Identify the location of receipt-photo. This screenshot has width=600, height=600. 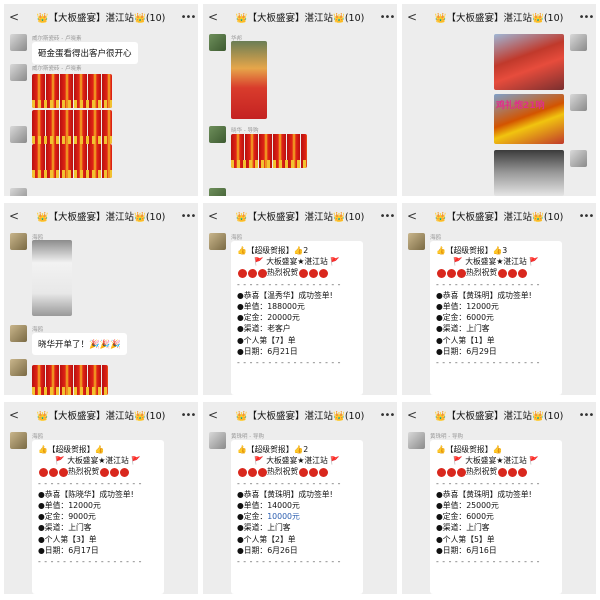
(52, 278).